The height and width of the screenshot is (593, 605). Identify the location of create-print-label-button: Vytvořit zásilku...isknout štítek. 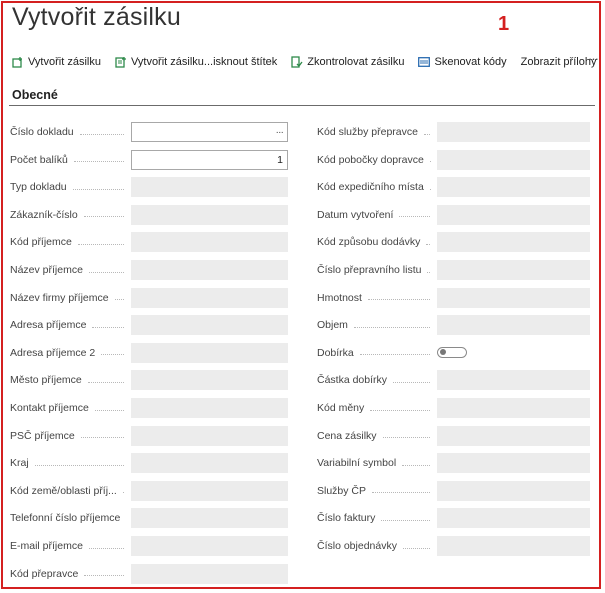
(196, 62).